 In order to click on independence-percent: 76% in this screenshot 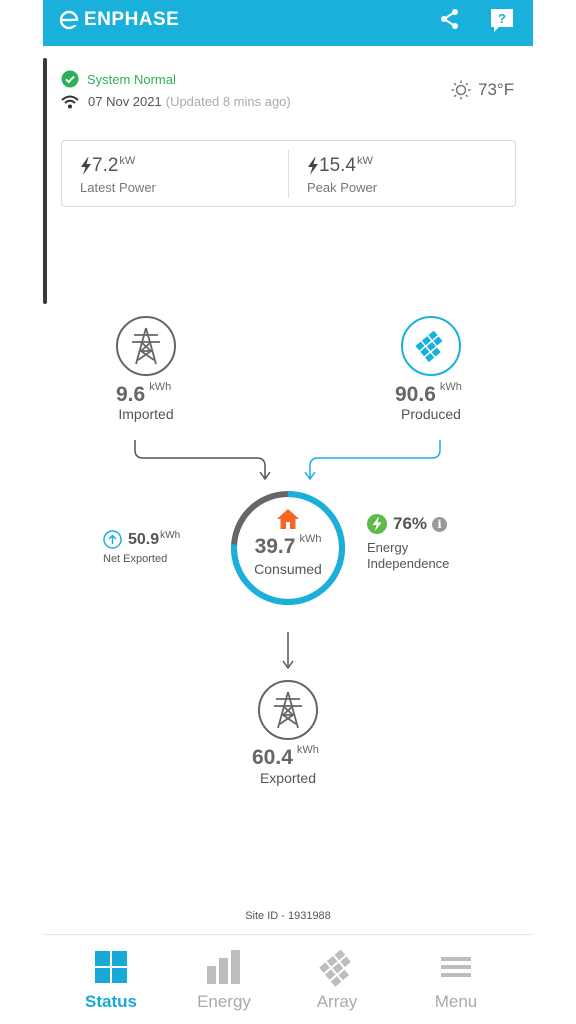, I will do `click(410, 523)`.